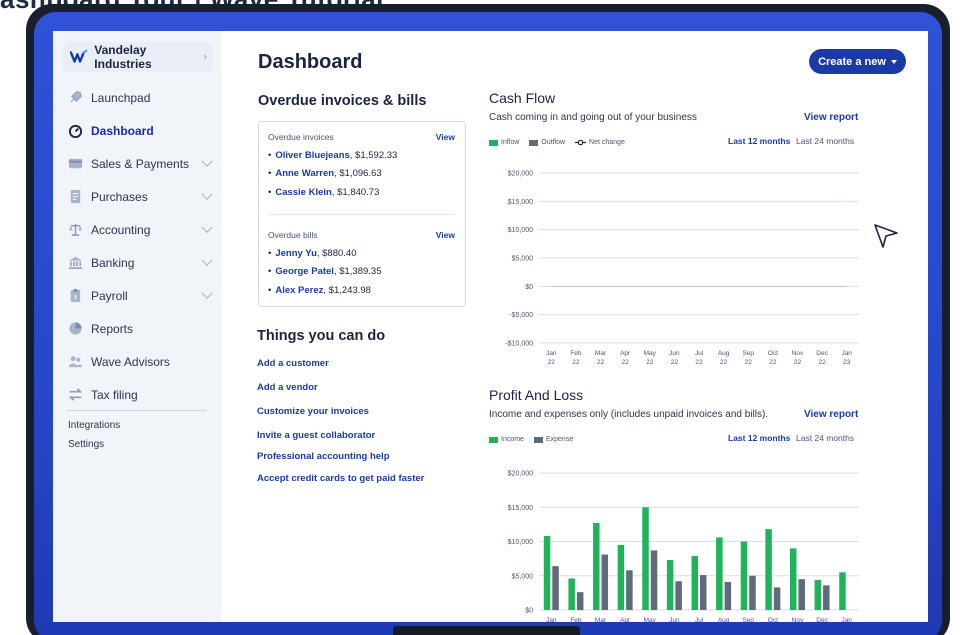 The width and height of the screenshot is (965, 635). Describe the element at coordinates (303, 192) in the screenshot. I see `invoice-customer-link: Cassie Klein` at that location.